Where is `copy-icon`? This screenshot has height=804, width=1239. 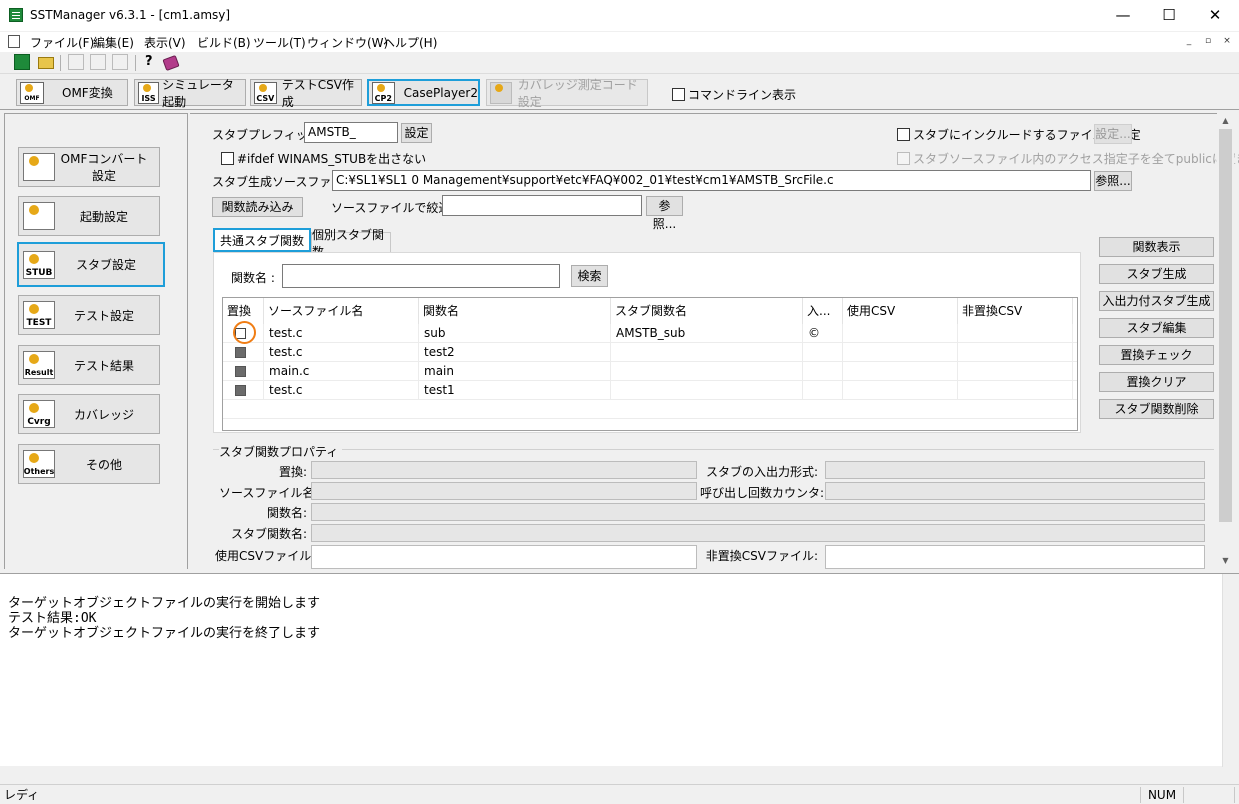
copy-icon is located at coordinates (98, 62).